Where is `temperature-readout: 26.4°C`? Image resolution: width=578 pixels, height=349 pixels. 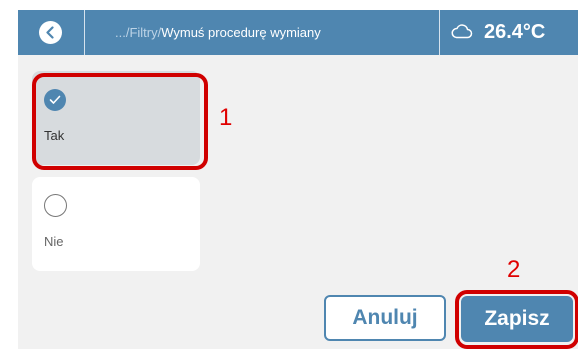 temperature-readout: 26.4°C is located at coordinates (515, 32).